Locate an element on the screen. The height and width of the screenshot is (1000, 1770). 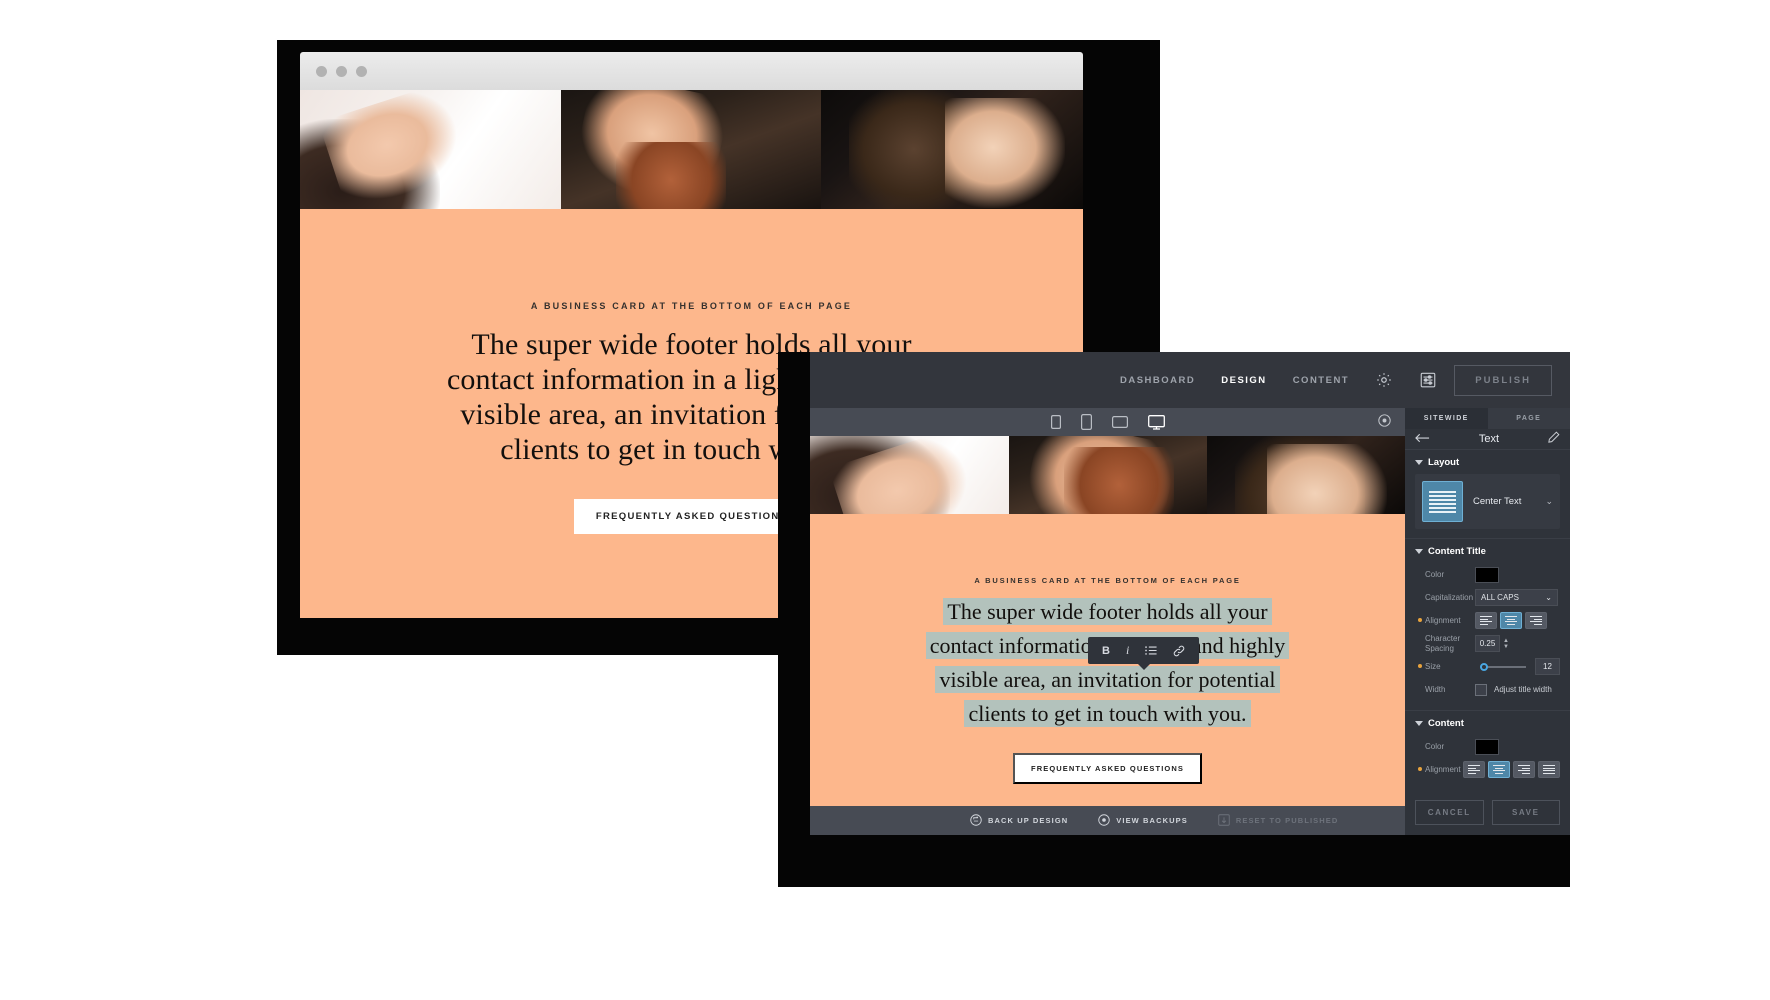
mobile-portrait-icon is located at coordinates (1055, 422).